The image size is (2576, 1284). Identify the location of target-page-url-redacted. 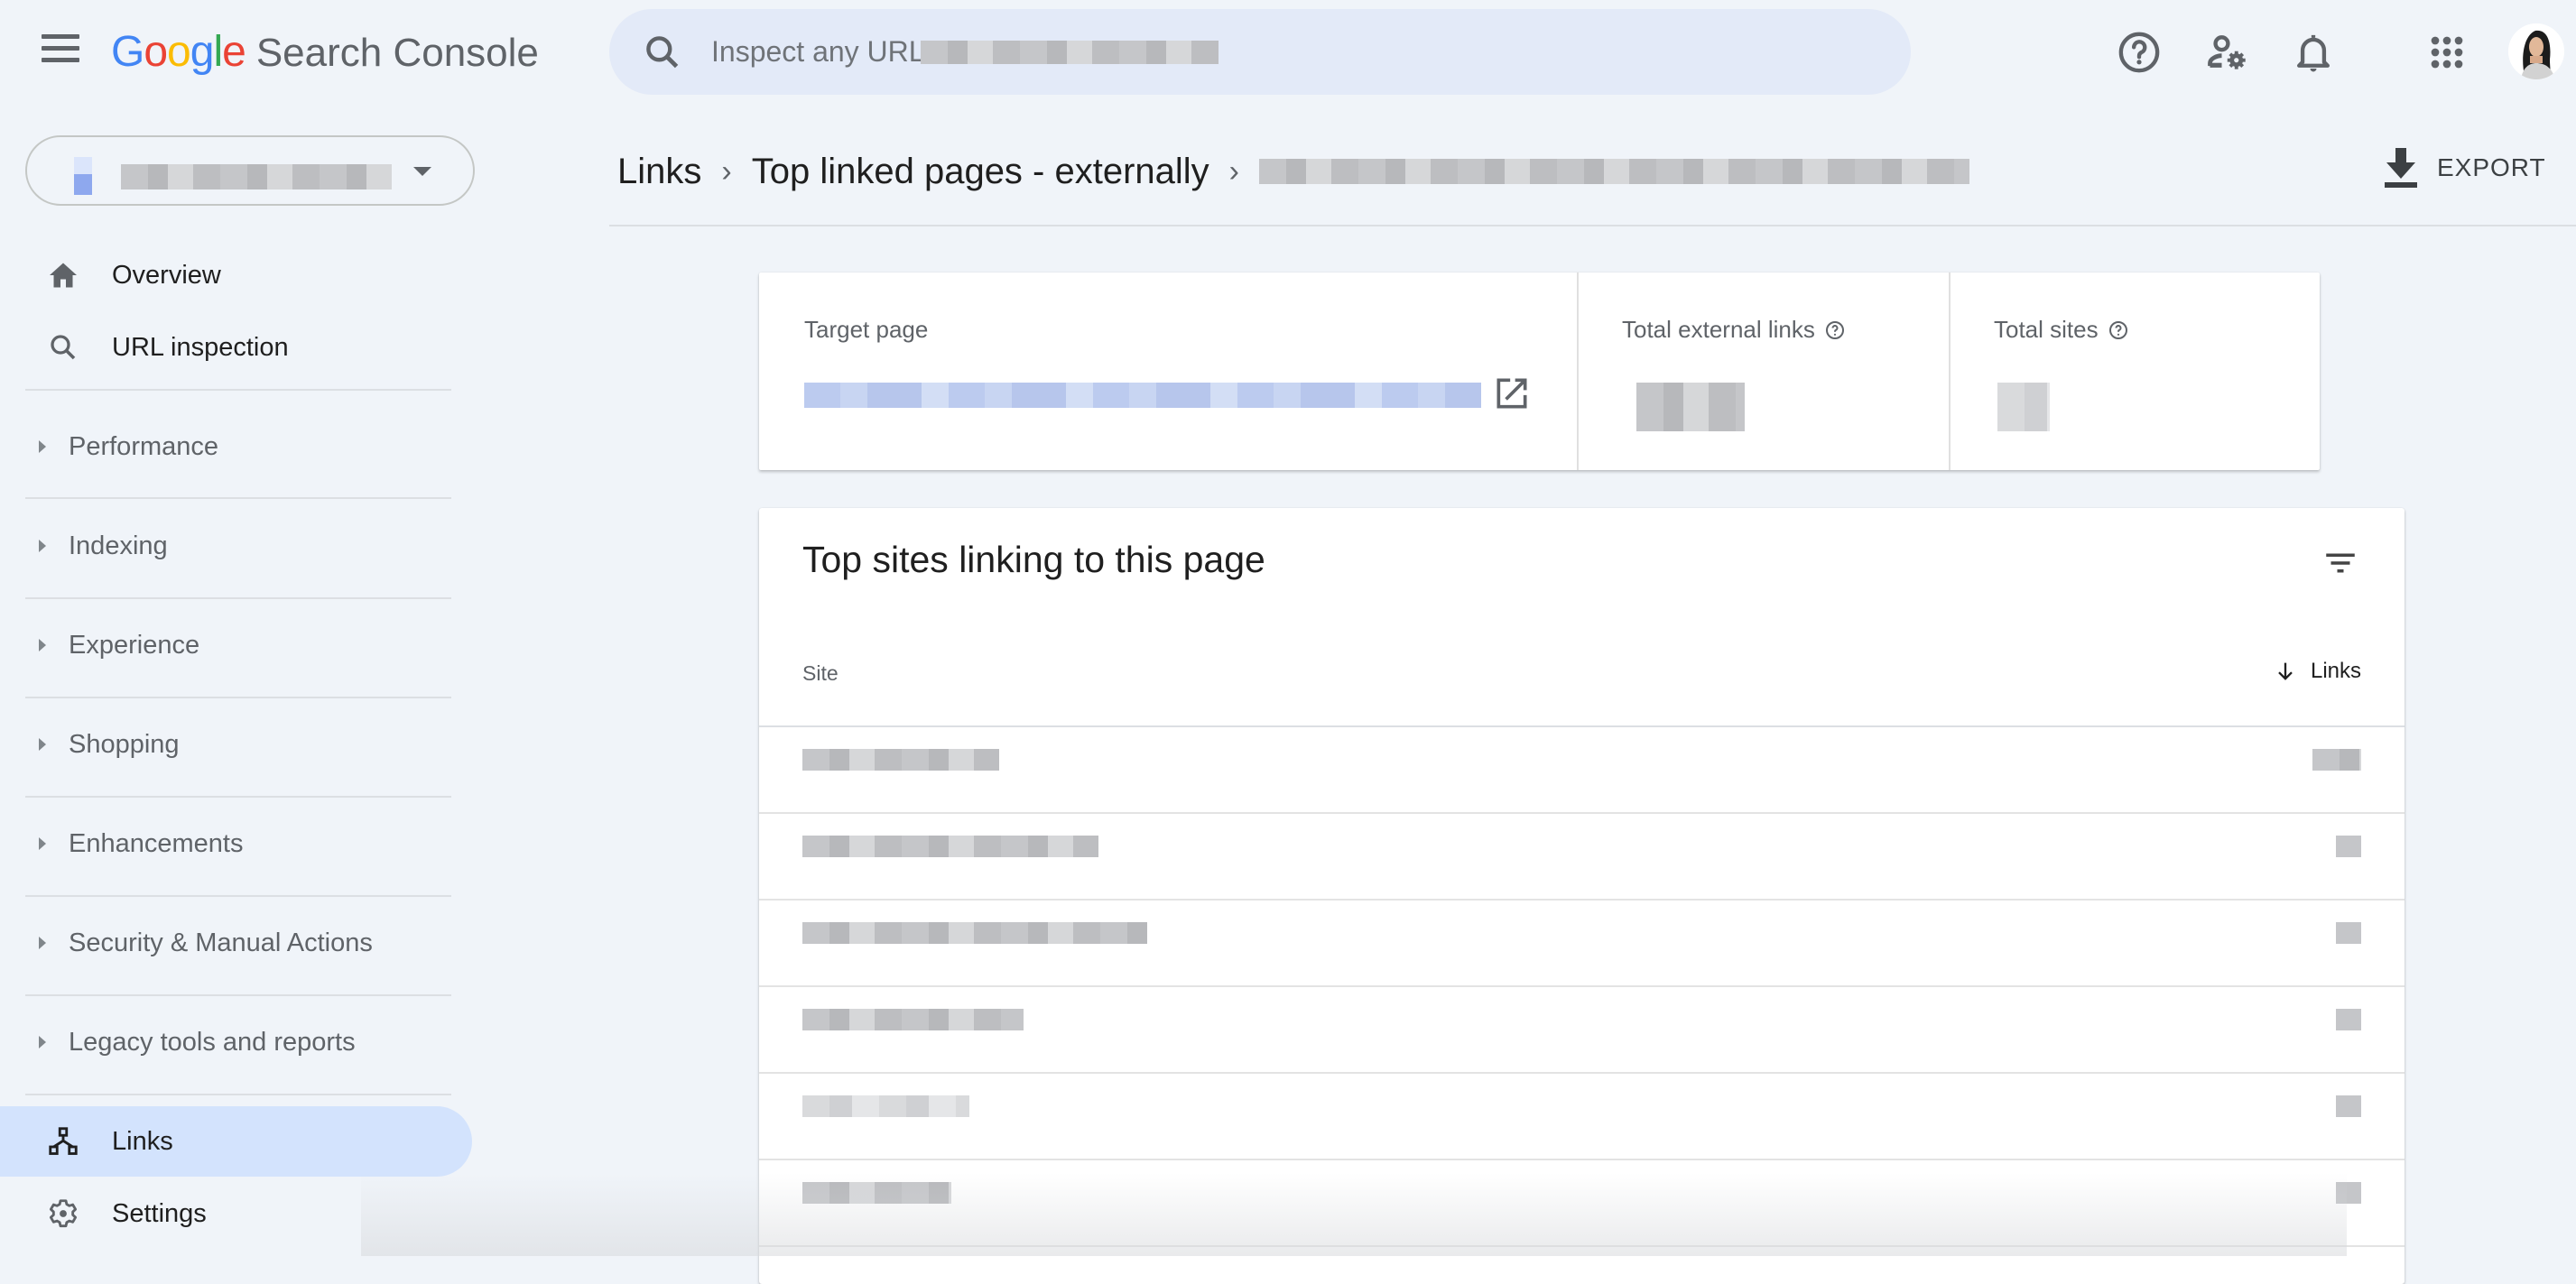
(1142, 395).